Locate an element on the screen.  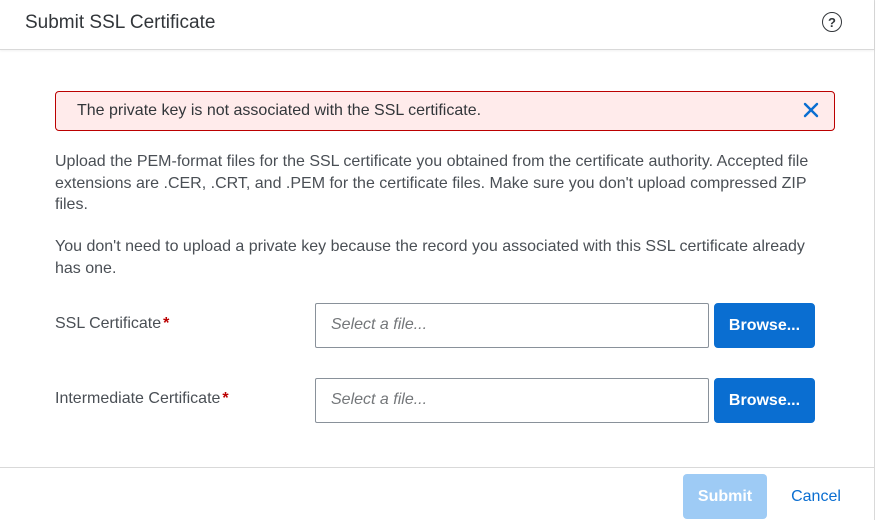
cancel-button: Cancel is located at coordinates (816, 496).